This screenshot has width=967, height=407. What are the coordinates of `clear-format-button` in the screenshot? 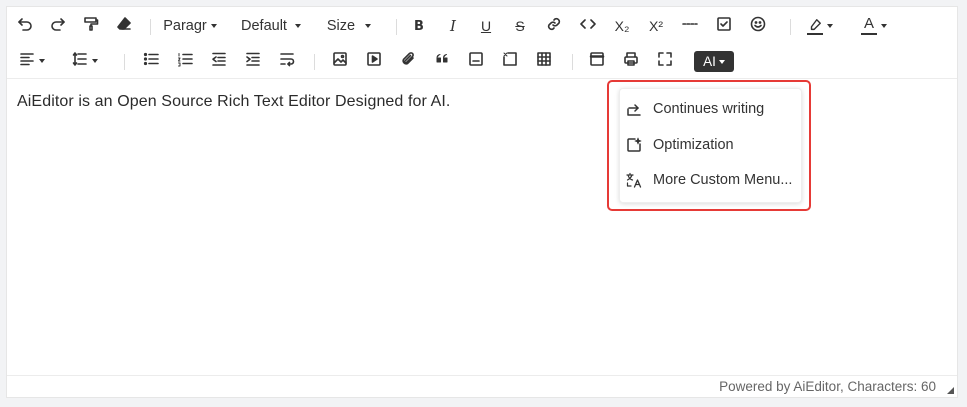 It's located at (124, 26).